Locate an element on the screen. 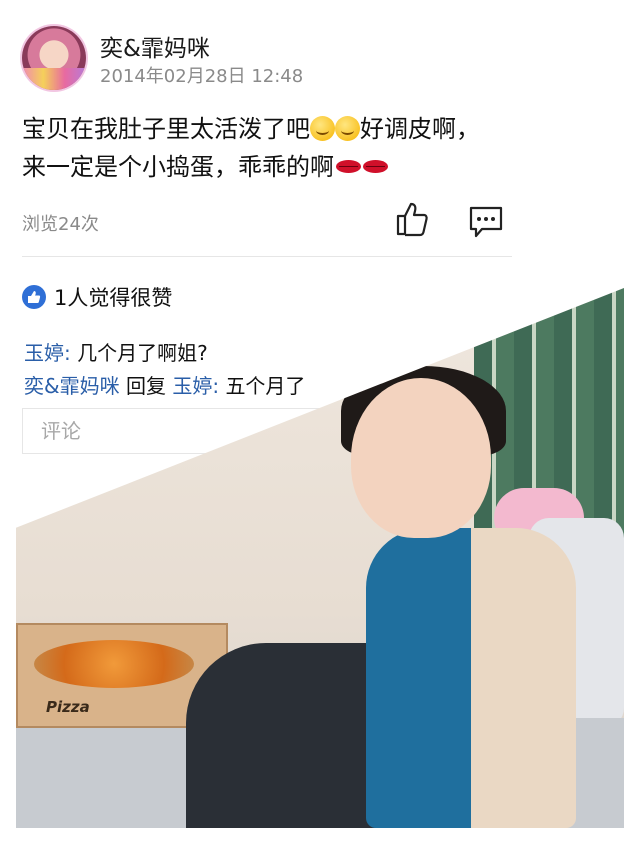 Image resolution: width=640 pixels, height=844 pixels. comment-item: 奕&霏妈咪 回复 玉婷: 五个月了 is located at coordinates (164, 384).